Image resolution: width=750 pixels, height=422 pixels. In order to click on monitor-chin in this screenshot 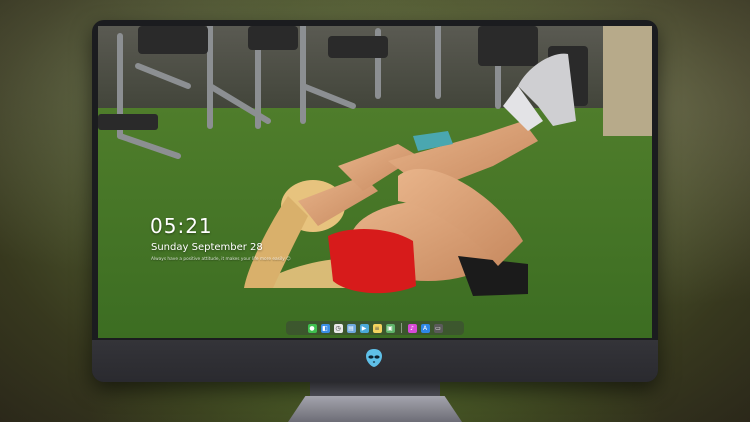, I will do `click(375, 361)`.